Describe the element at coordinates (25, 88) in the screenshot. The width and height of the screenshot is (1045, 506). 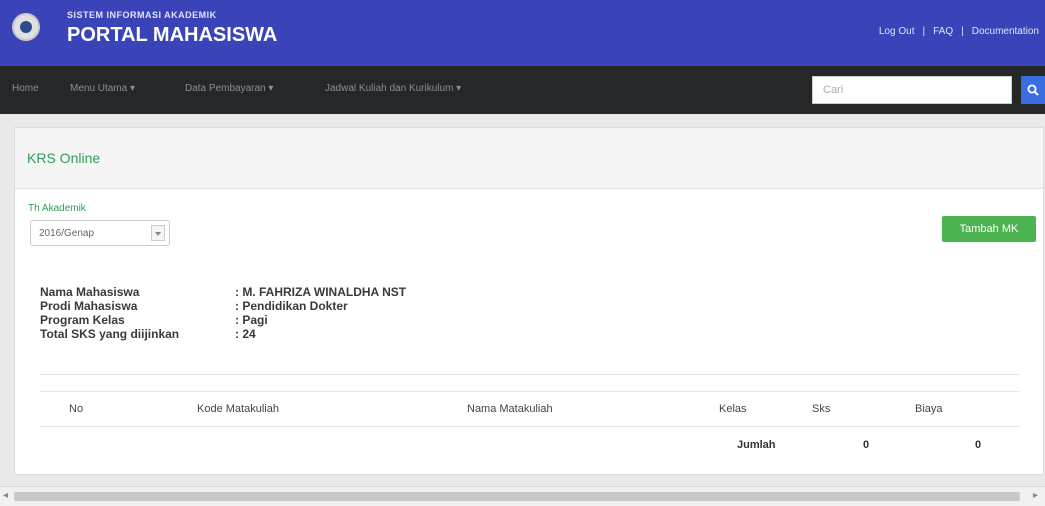
I see `nav-home: Home` at that location.